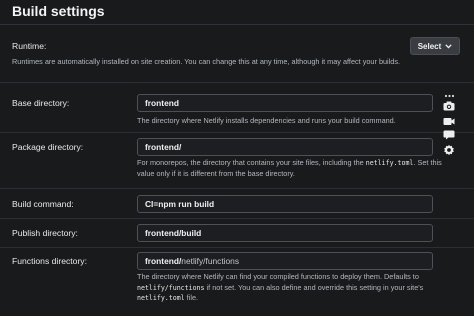 The width and height of the screenshot is (474, 316). Describe the element at coordinates (29, 46) in the screenshot. I see `runtime-label: Runtime:` at that location.